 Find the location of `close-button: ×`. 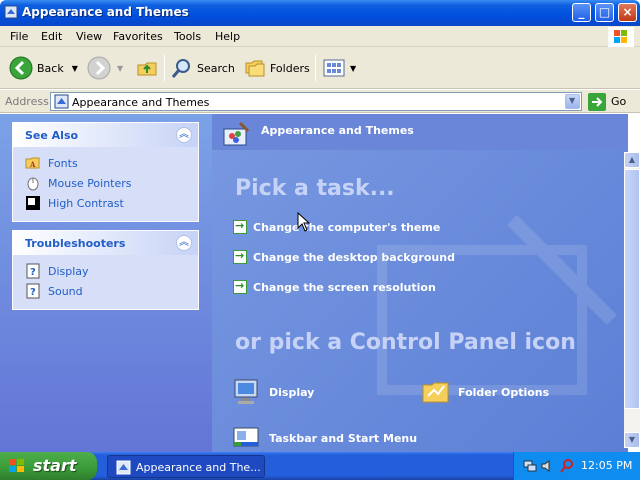

close-button: × is located at coordinates (627, 12).